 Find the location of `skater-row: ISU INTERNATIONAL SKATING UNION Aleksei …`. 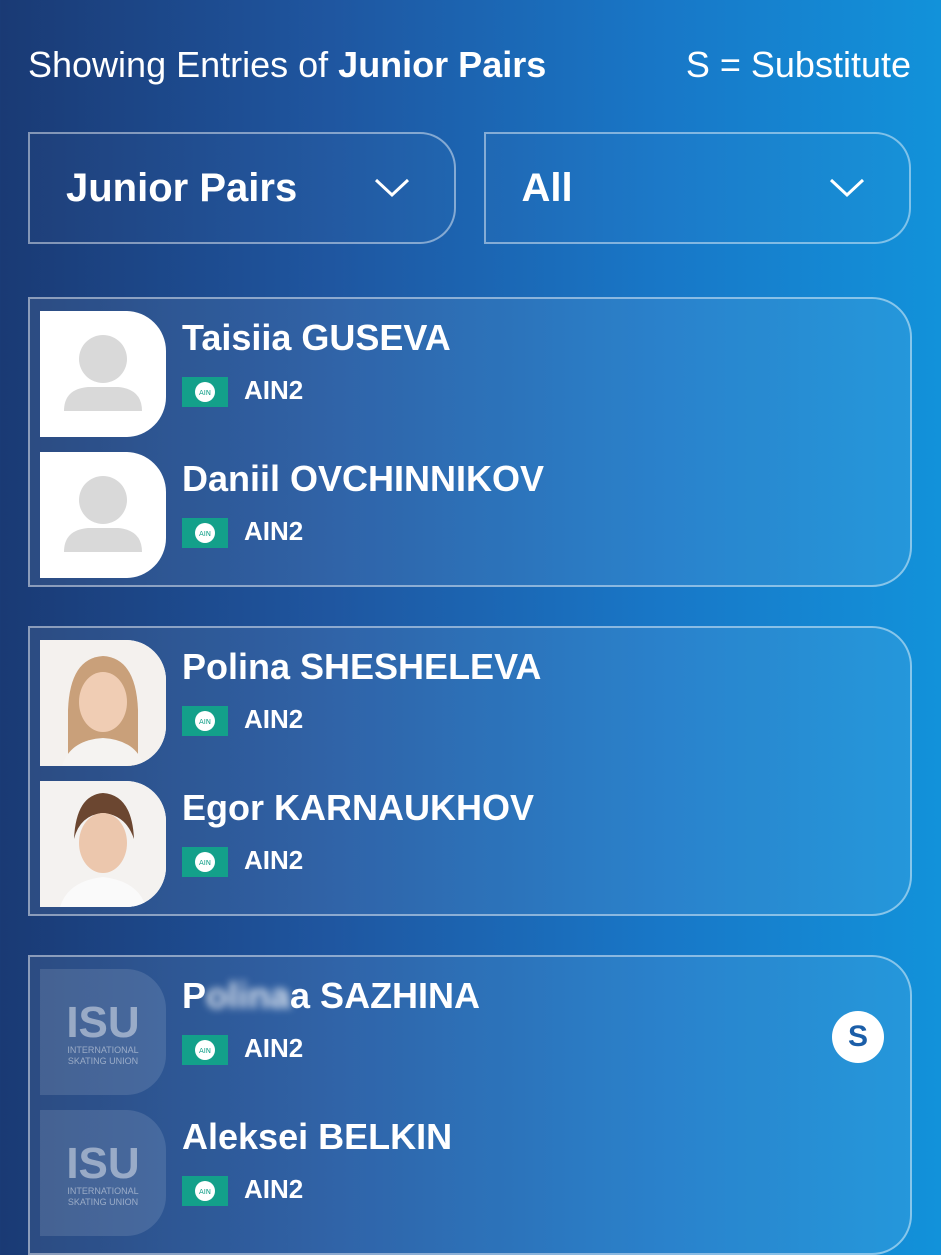

skater-row: ISU INTERNATIONAL SKATING UNION Aleksei … is located at coordinates (470, 1173).